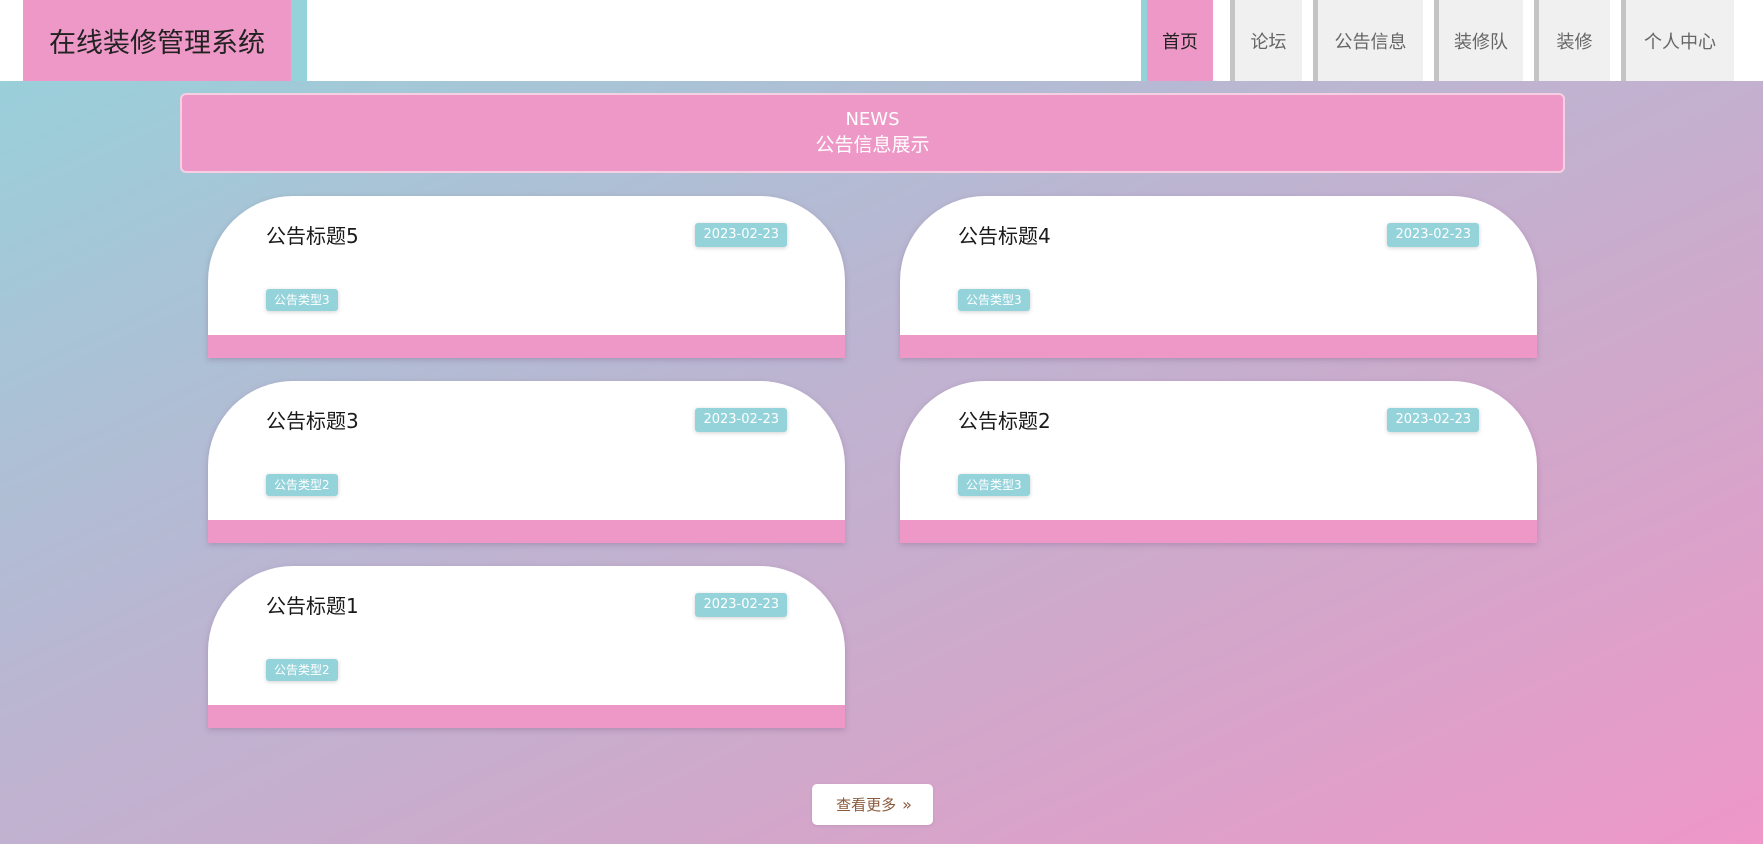 This screenshot has width=1763, height=844. Describe the element at coordinates (526, 462) in the screenshot. I see `notice-card: 公告标题3 2023-02-23 公告类型2` at that location.